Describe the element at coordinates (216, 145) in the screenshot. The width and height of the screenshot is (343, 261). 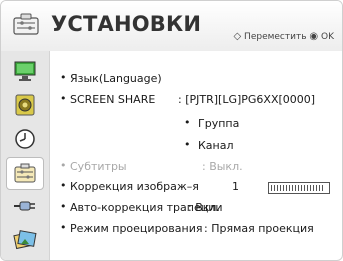
I see `option-label: Канал` at that location.